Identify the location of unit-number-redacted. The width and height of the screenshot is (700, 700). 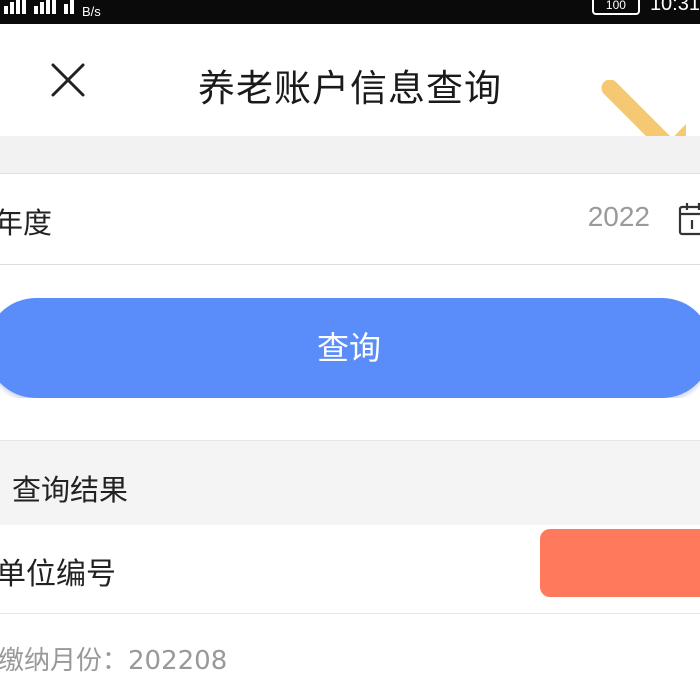
(620, 563).